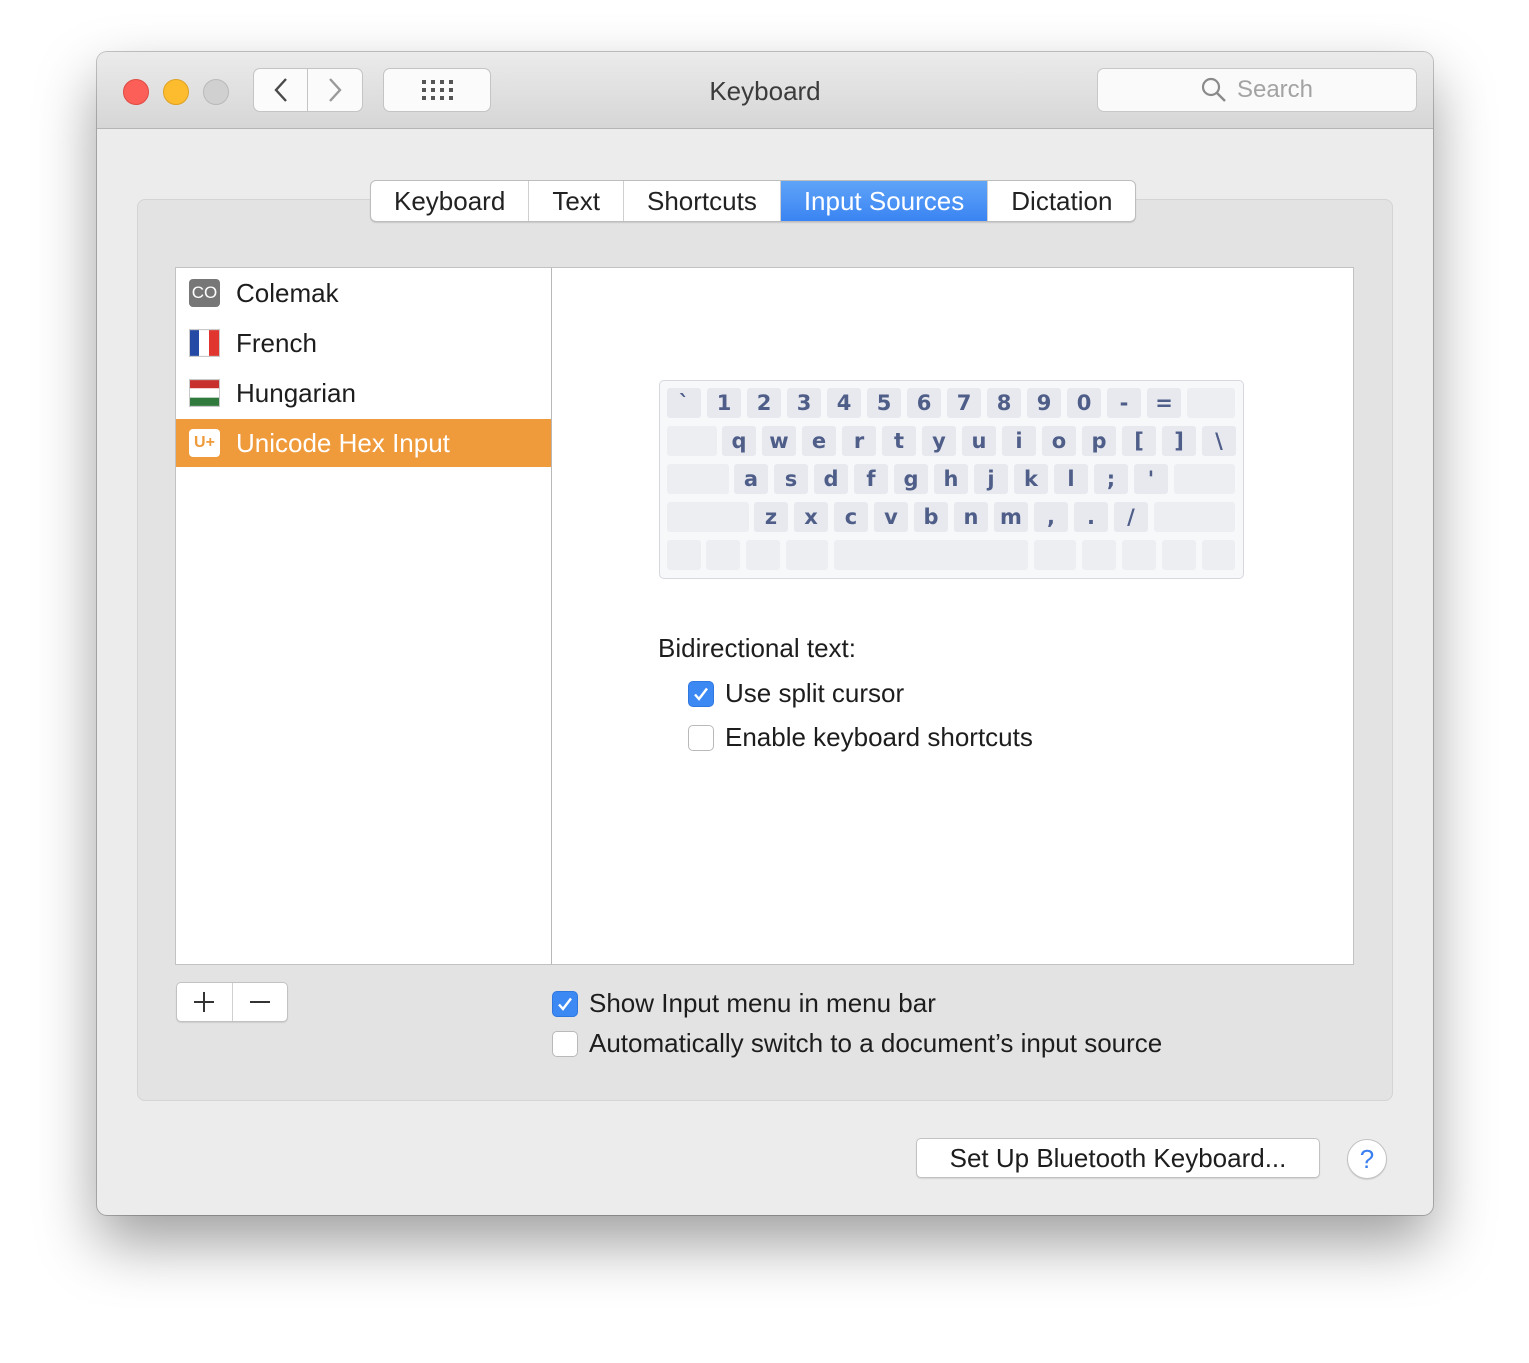 Image resolution: width=1529 pixels, height=1363 pixels. Describe the element at coordinates (819, 441) in the screenshot. I see `keyboard-preview-key: e` at that location.